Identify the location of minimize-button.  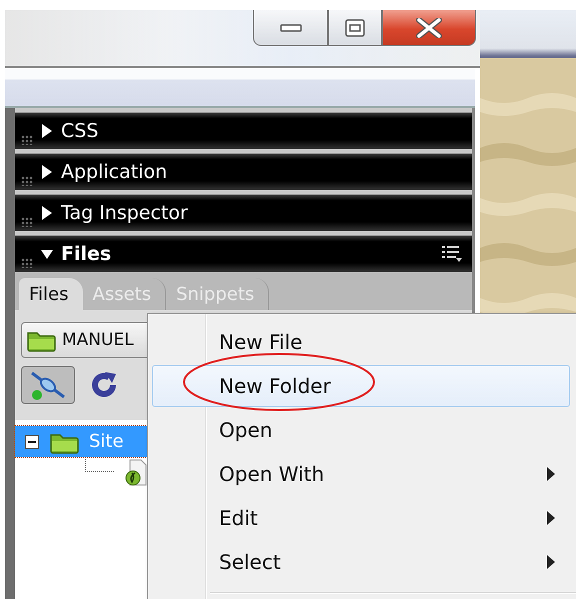
(290, 28).